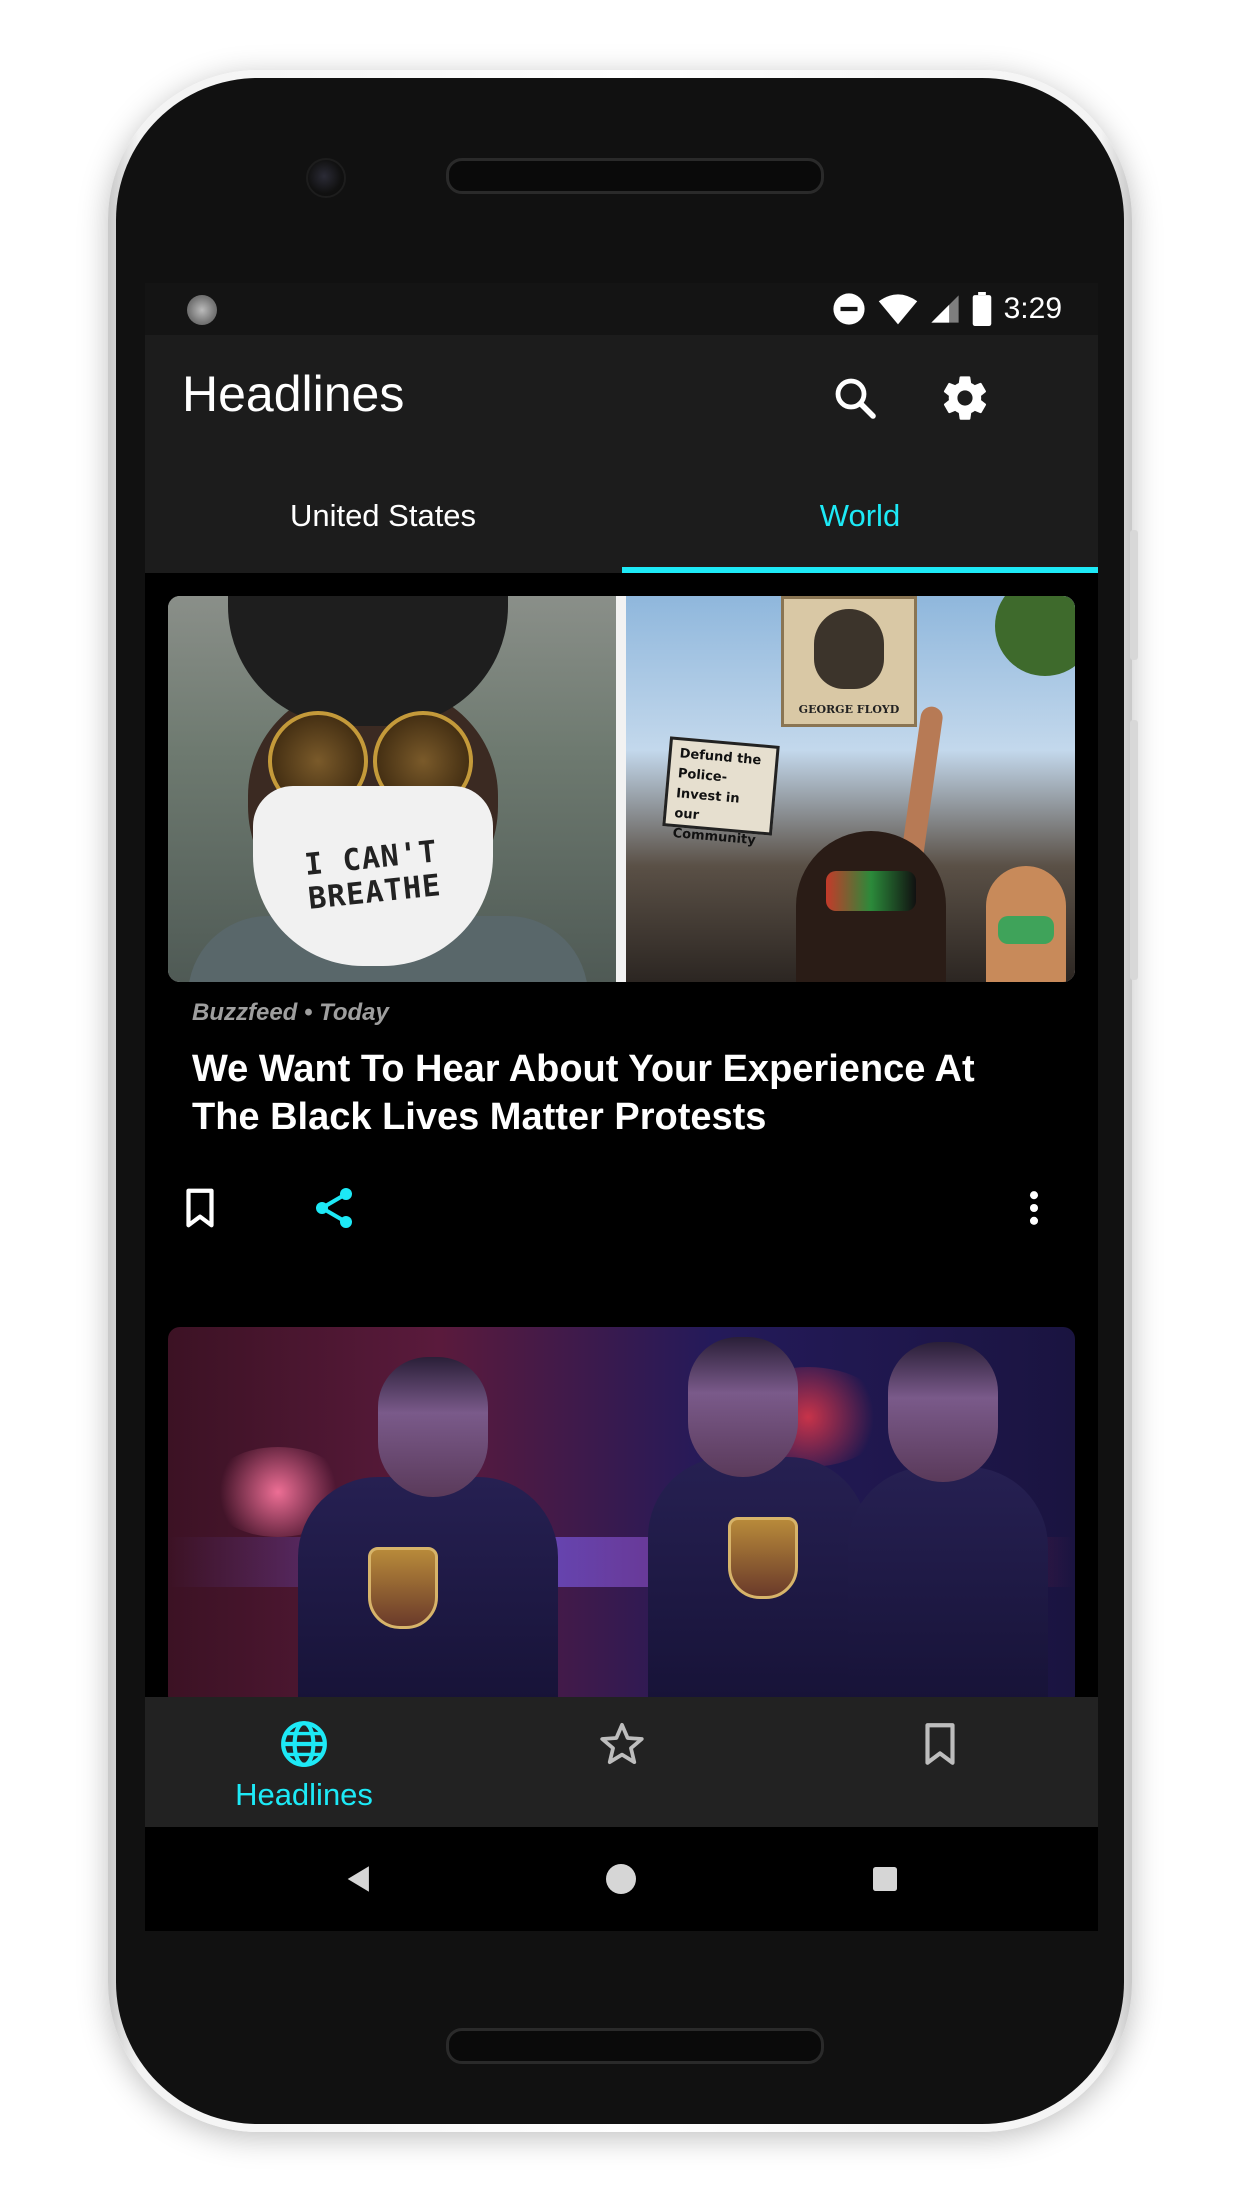  What do you see at coordinates (621, 397) in the screenshot?
I see `app-bar: Headlines` at bounding box center [621, 397].